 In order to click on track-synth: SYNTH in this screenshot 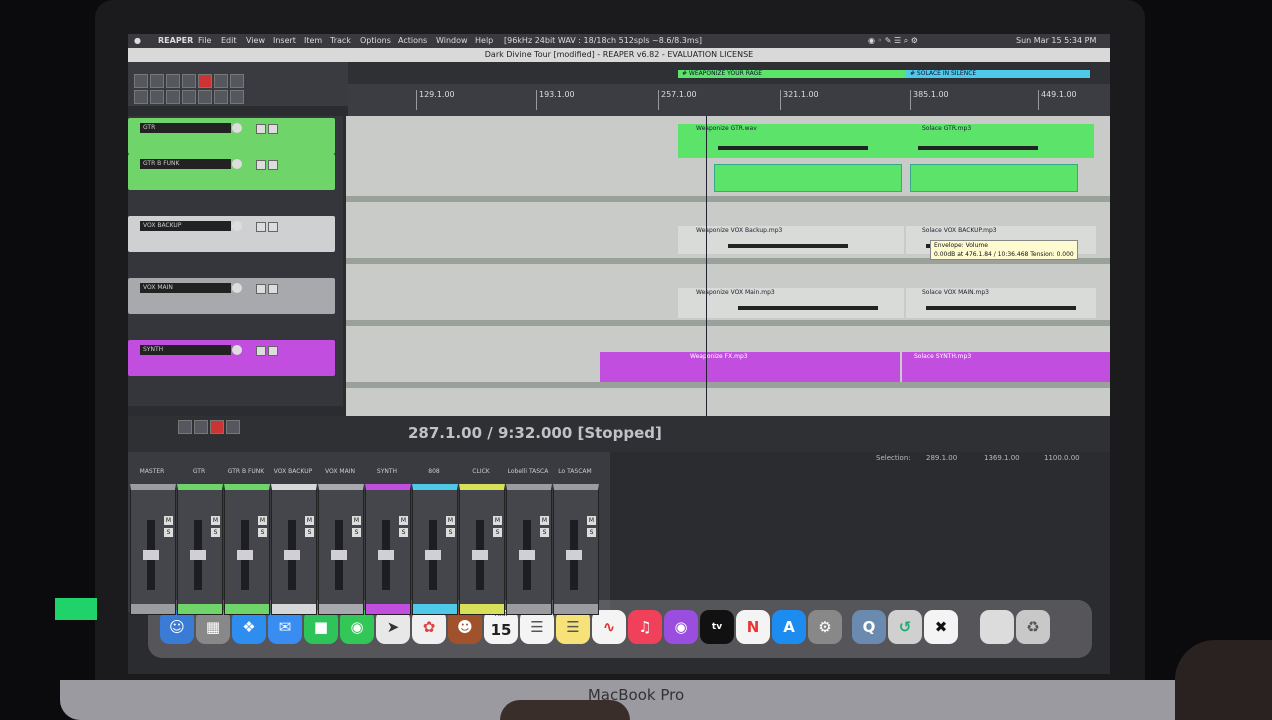, I will do `click(231, 358)`.